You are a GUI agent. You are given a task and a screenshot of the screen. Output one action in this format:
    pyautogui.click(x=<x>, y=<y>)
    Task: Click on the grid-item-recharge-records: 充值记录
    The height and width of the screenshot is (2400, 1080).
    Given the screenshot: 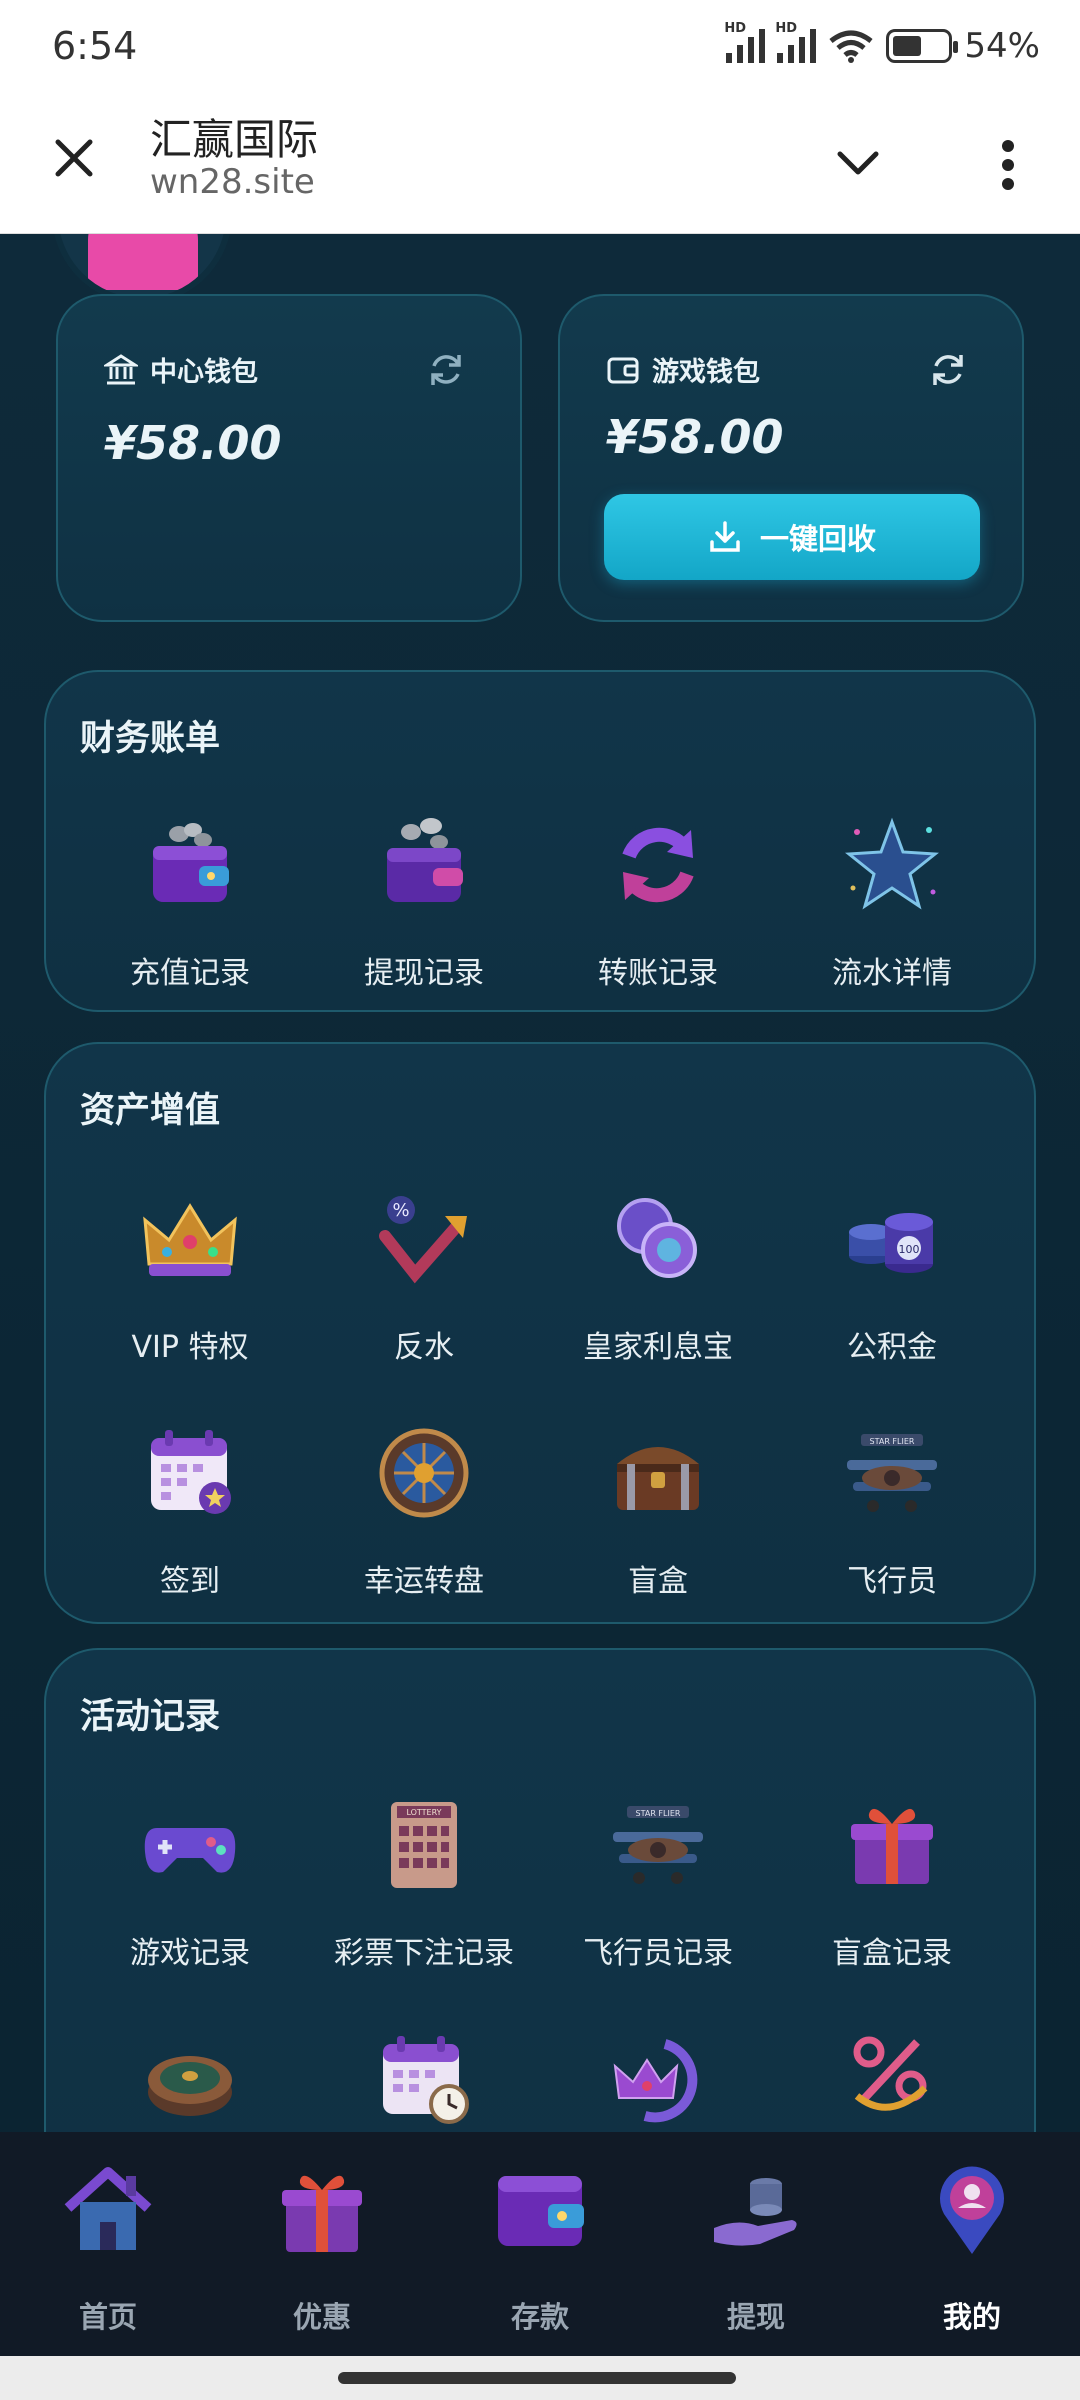 What is the action you would take?
    pyautogui.click(x=190, y=902)
    